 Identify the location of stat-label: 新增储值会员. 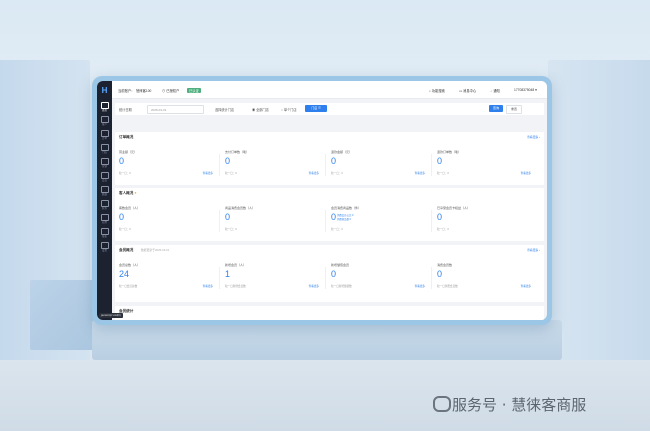
(340, 265).